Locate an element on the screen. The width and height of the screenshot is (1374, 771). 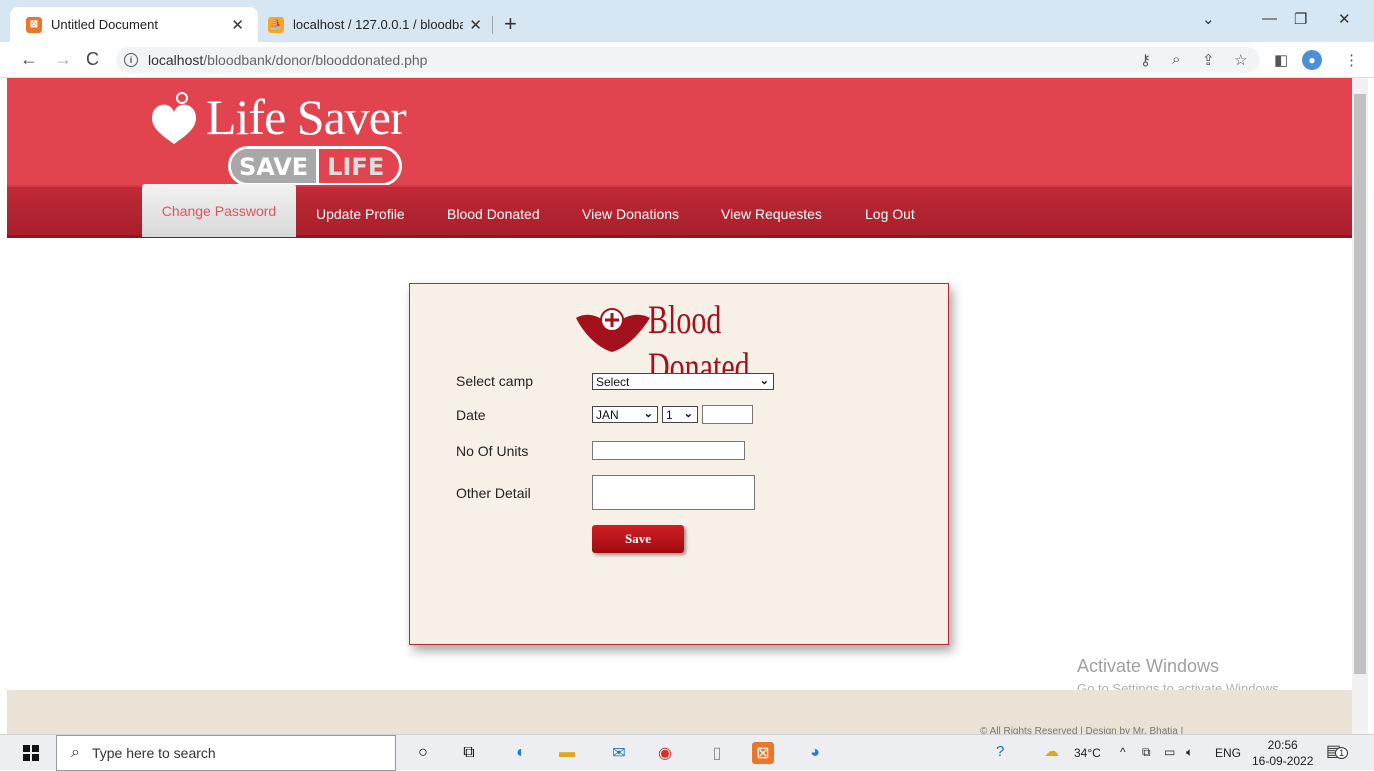
xampp-icon: ⊠ is located at coordinates (34, 24).